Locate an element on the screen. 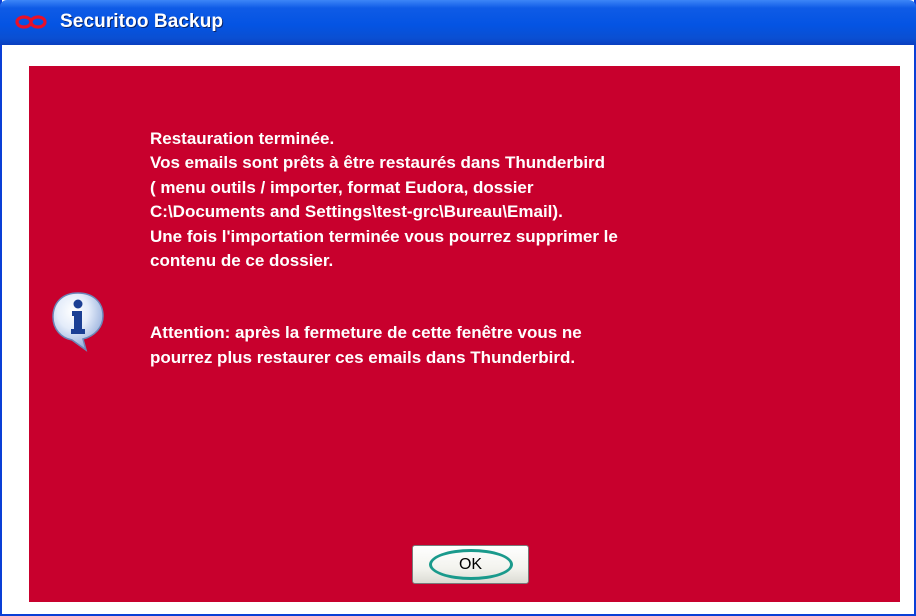 The image size is (916, 616). window-title: Securitoo Backup is located at coordinates (142, 21).